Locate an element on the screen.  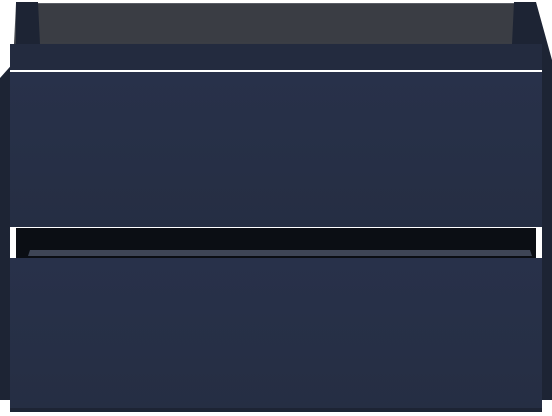
cabinet-base-shadow is located at coordinates (276, 410).